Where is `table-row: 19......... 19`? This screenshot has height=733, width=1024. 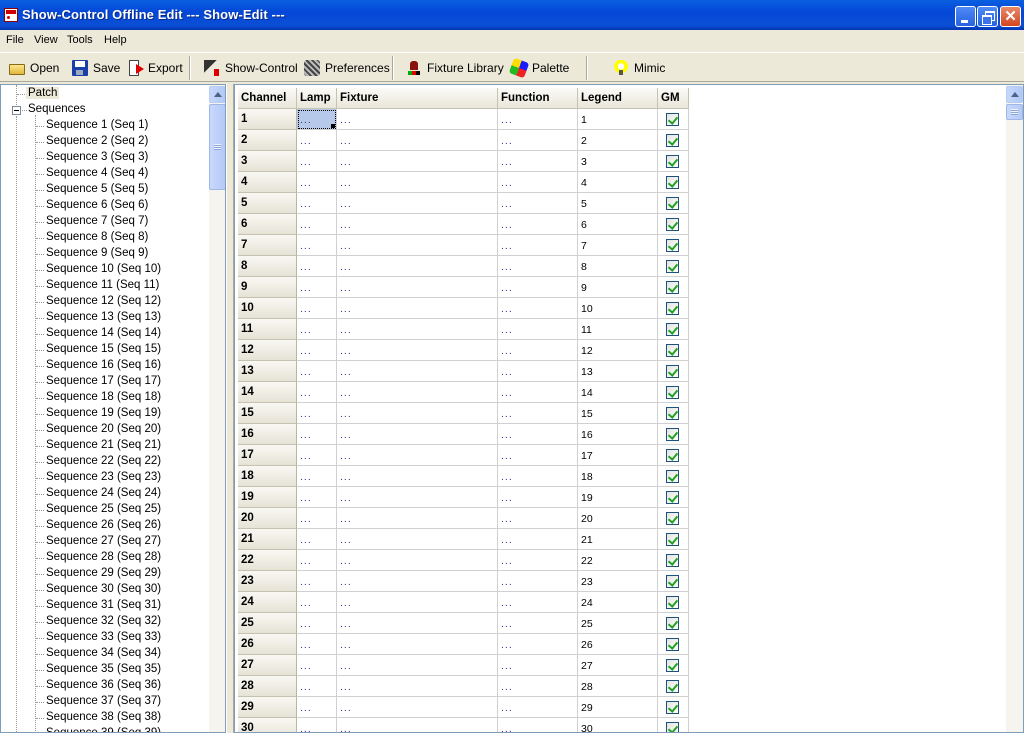 table-row: 19......... 19 is located at coordinates (463, 497).